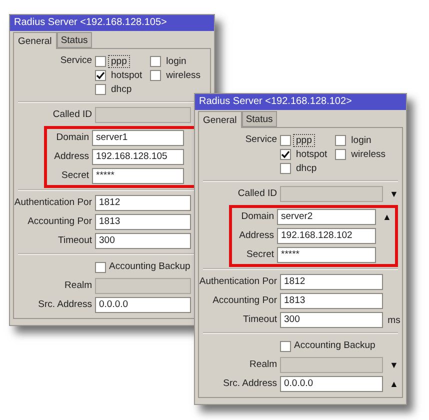 Image resolution: width=429 pixels, height=420 pixels. I want to click on window-title: Radius Server <192.168.128.105>, so click(112, 23).